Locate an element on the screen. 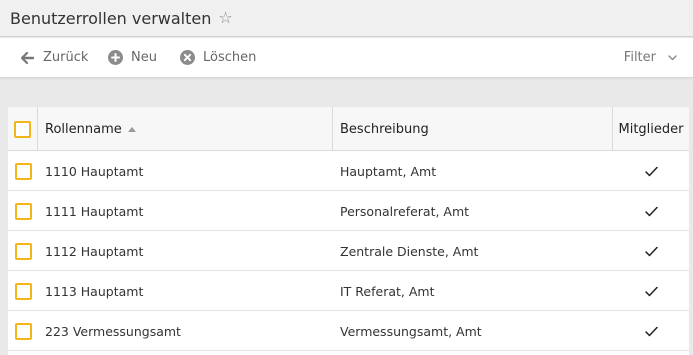 The width and height of the screenshot is (693, 355). table-header: Rollenname Beschreibung Mitglieder is located at coordinates (348, 129).